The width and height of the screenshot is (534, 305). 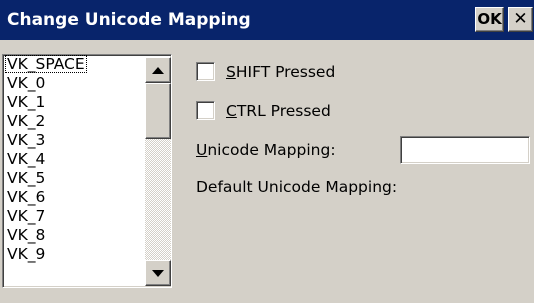 I want to click on triangle-up-icon, so click(x=158, y=70).